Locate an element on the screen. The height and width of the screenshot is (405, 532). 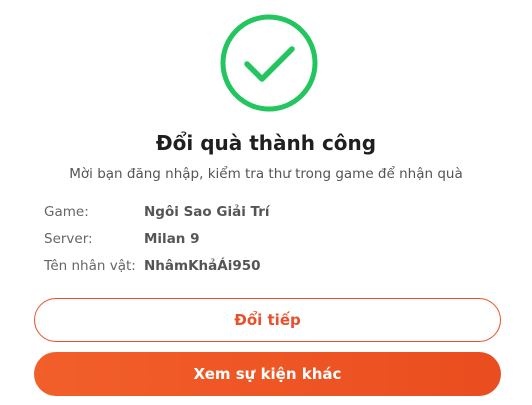
detail-row-character: Tên nhân vật: NhâmKhảÁi950 is located at coordinates (269, 265).